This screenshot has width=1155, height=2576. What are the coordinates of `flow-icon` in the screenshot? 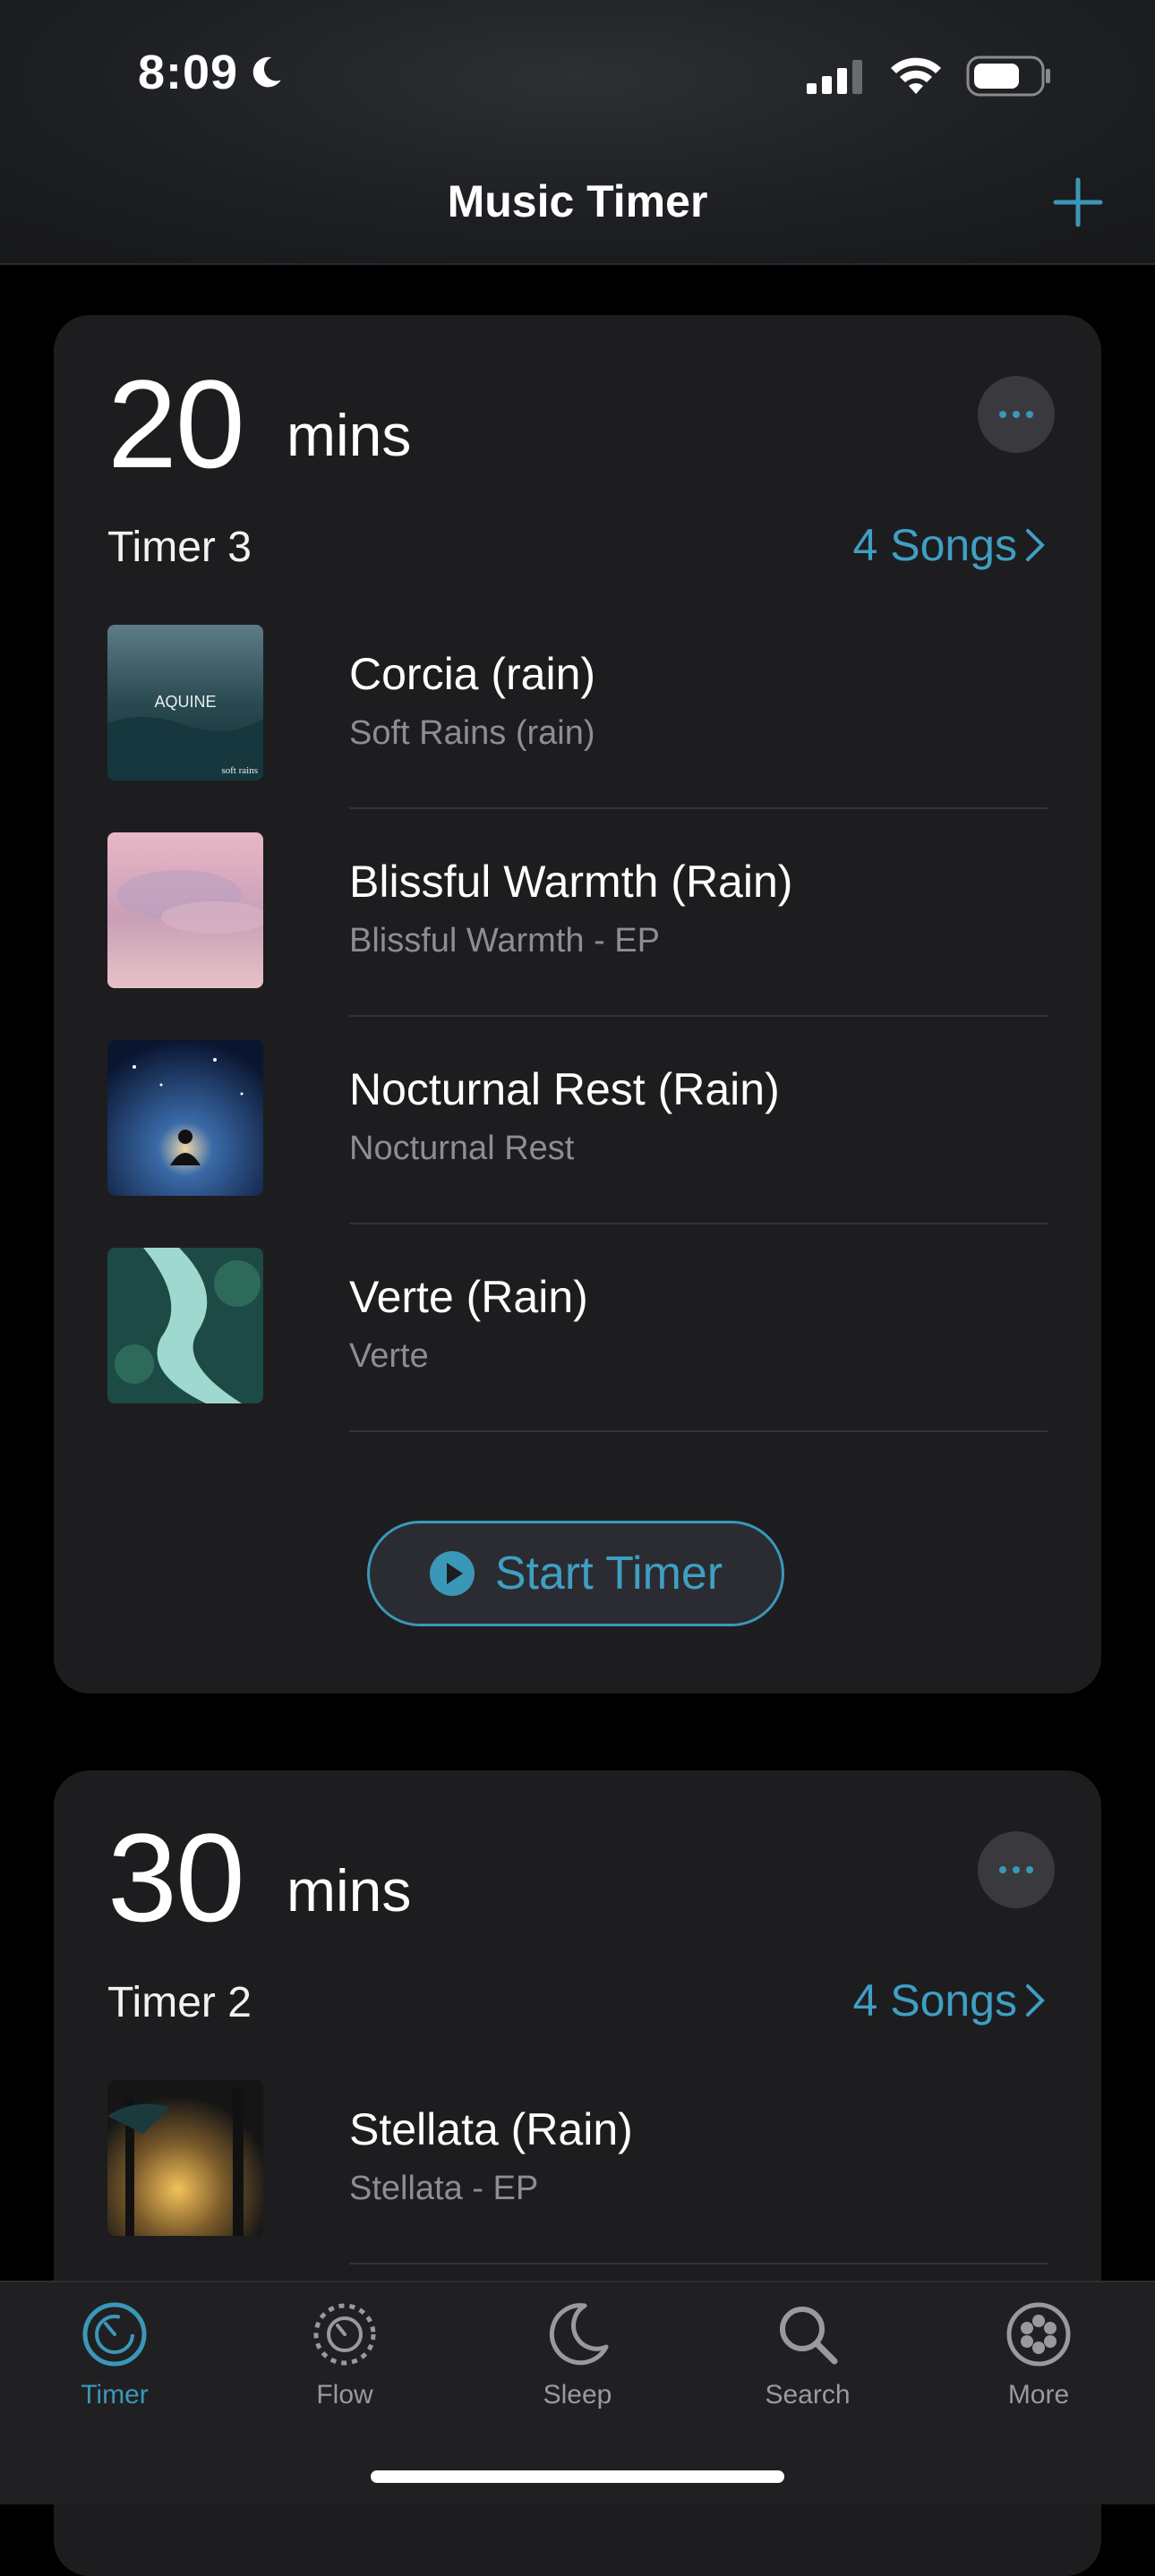 It's located at (344, 2334).